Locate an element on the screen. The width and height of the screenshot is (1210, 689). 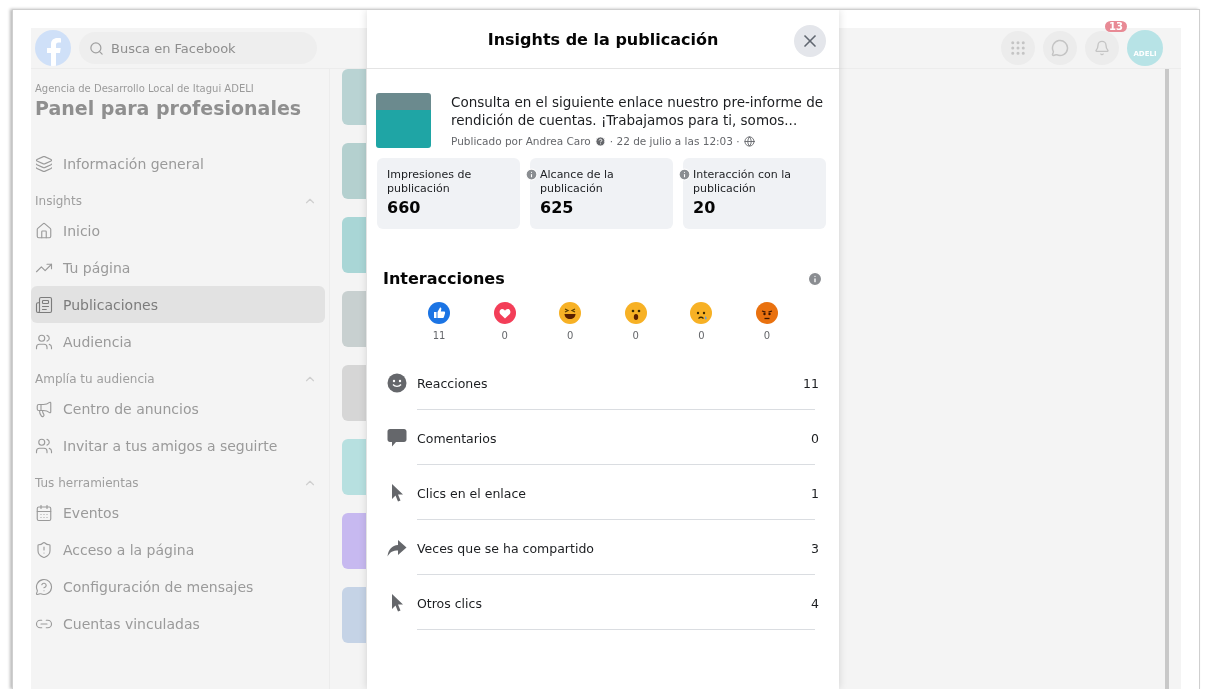
sidebar-item: Cuentas vinculadas is located at coordinates (178, 623).